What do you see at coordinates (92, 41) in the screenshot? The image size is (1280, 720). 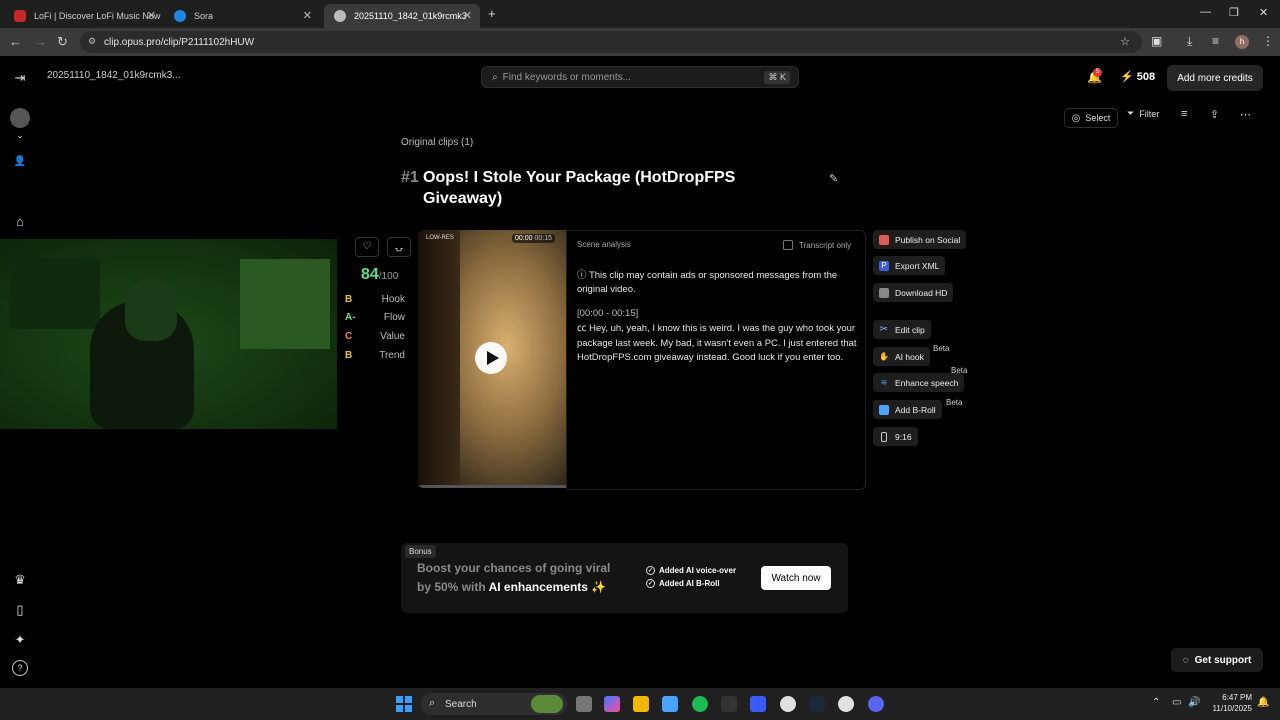 I see `site-info-icon: ⚙` at bounding box center [92, 41].